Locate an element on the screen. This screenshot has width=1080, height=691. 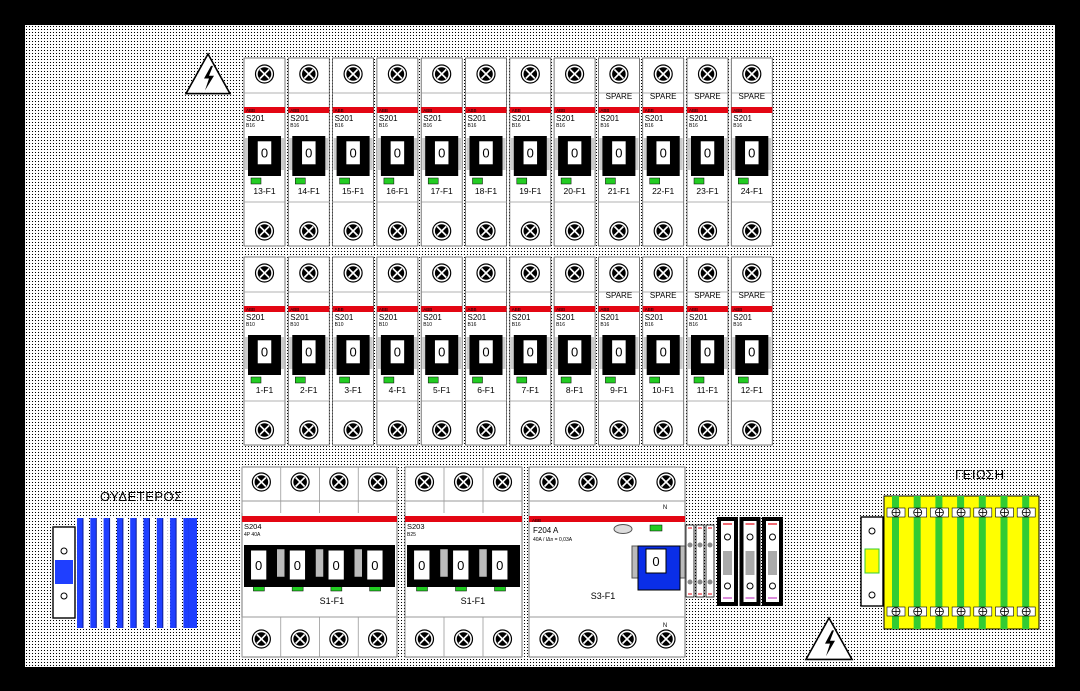
breaker-id: 8-F1 is located at coordinates (575, 390).